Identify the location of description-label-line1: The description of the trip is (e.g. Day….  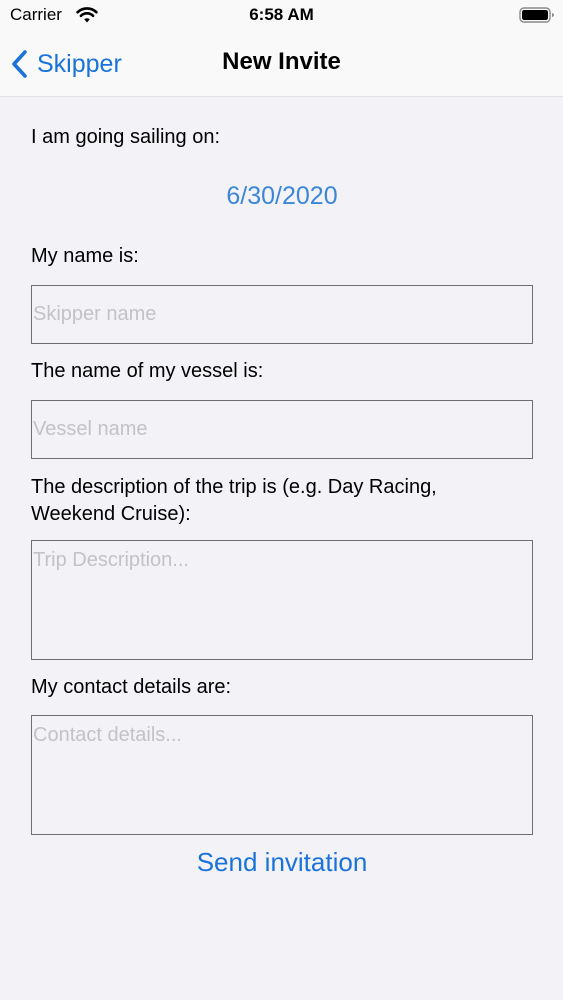
(234, 487).